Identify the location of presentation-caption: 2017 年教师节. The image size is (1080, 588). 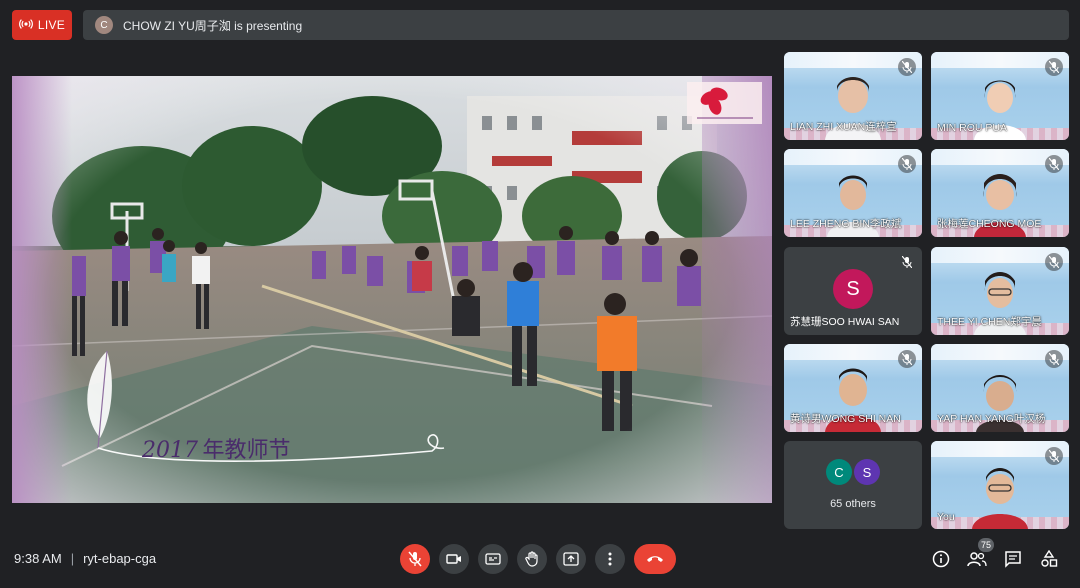
(216, 448).